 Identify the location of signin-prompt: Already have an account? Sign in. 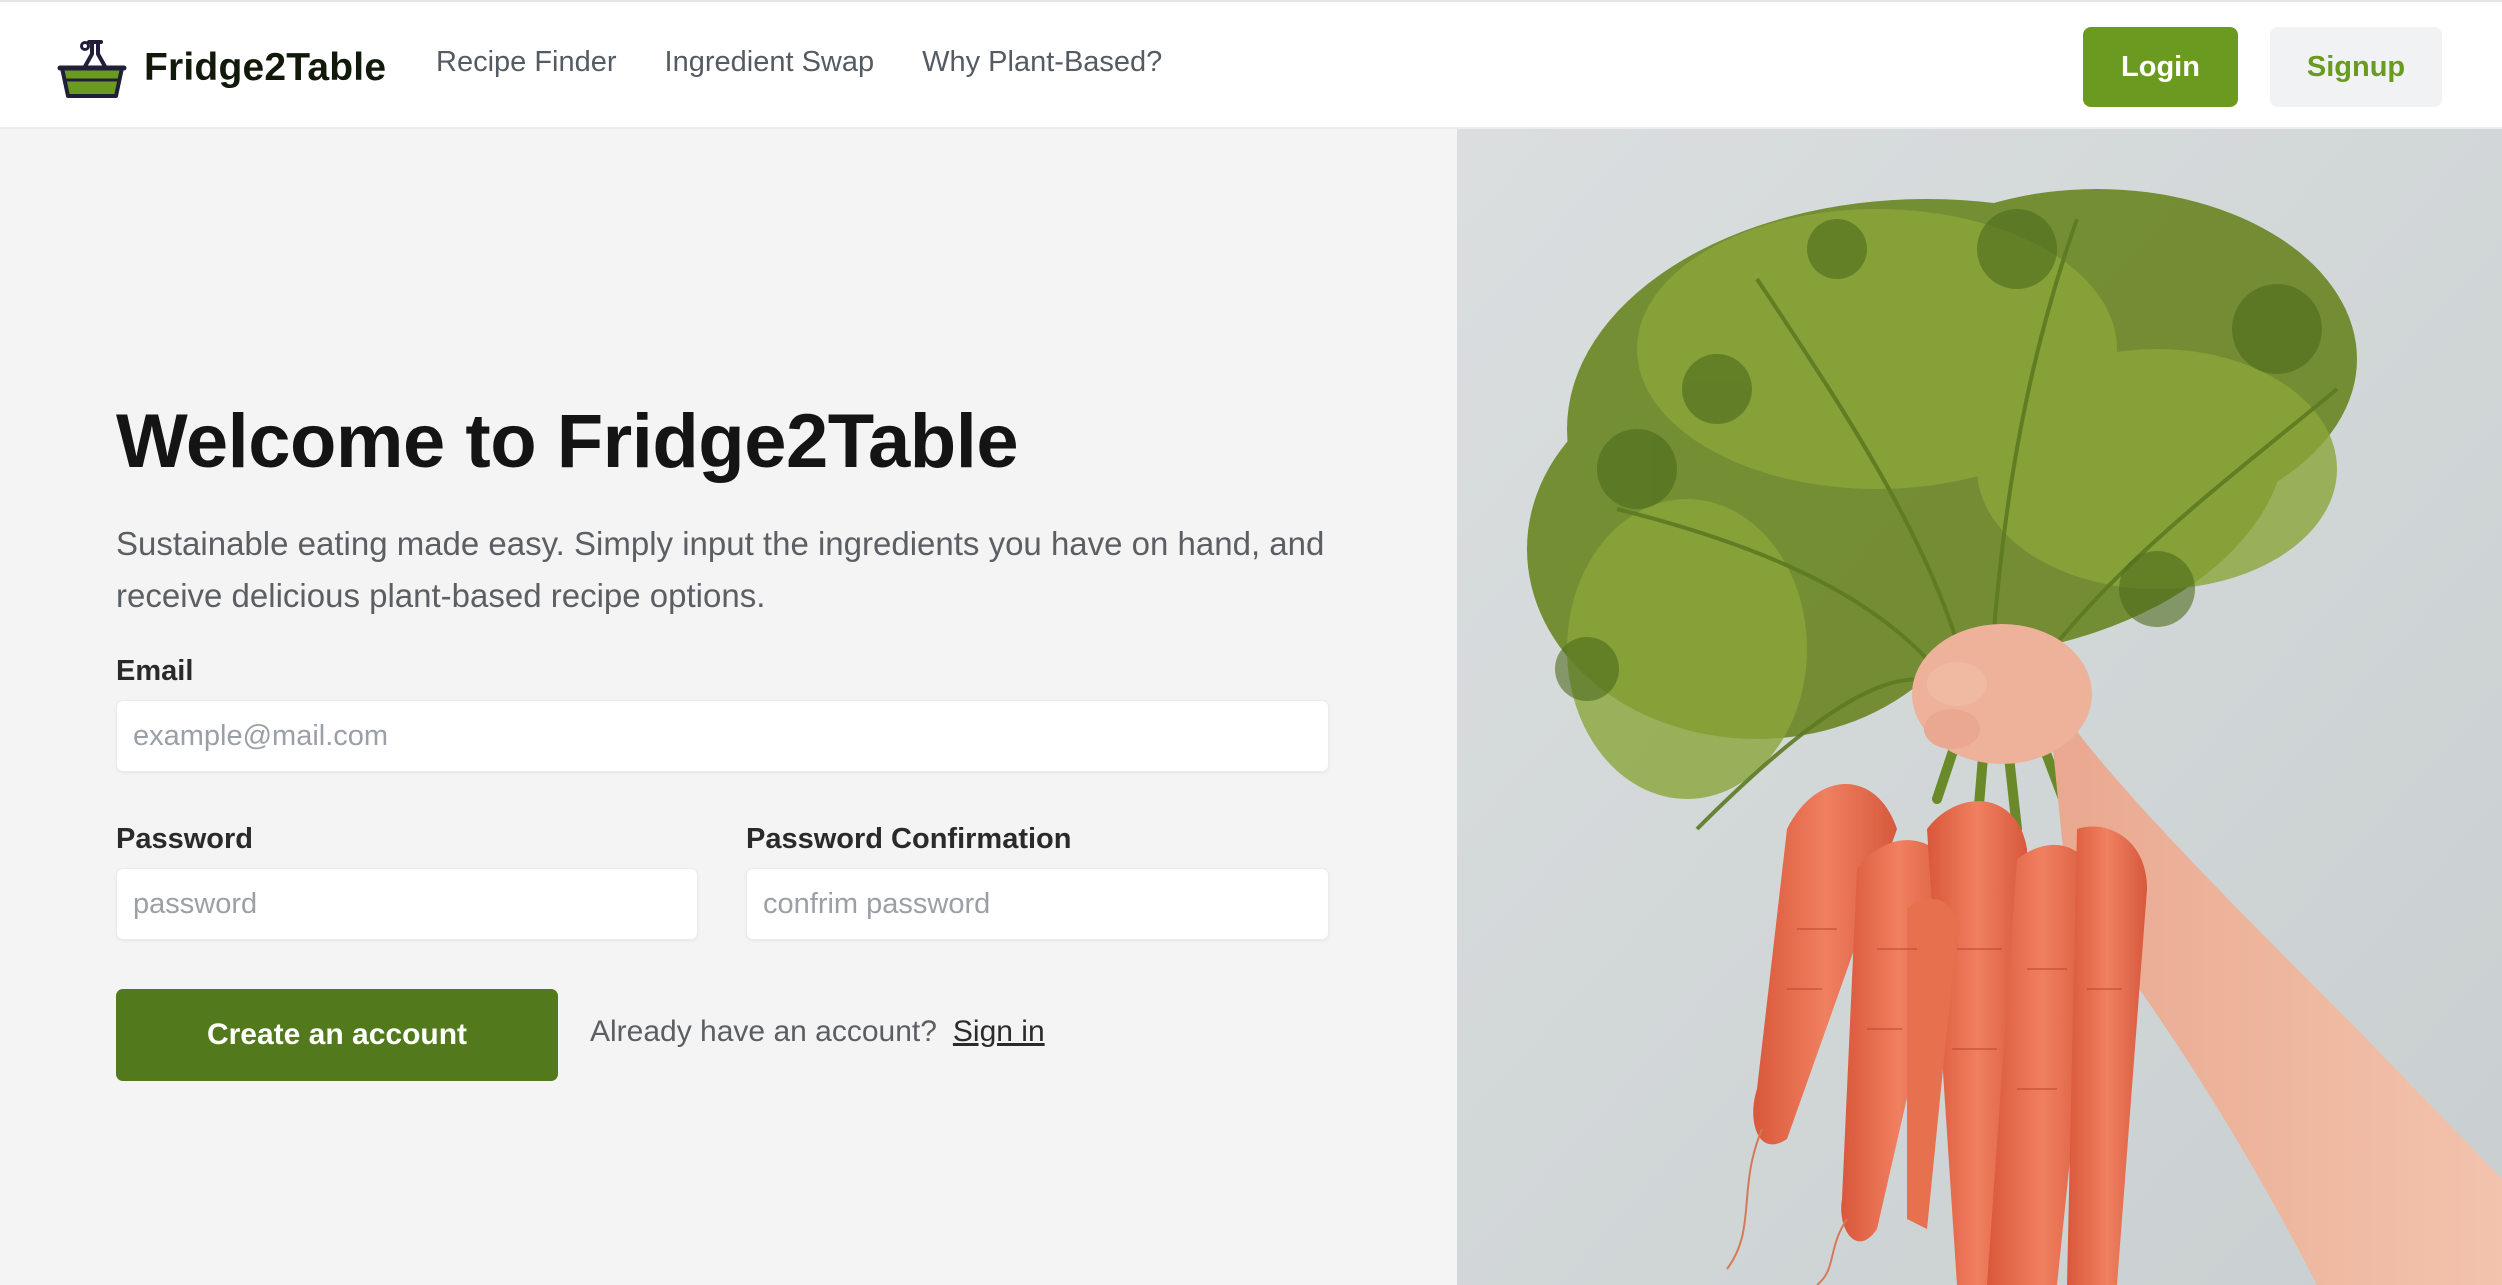
(817, 1032).